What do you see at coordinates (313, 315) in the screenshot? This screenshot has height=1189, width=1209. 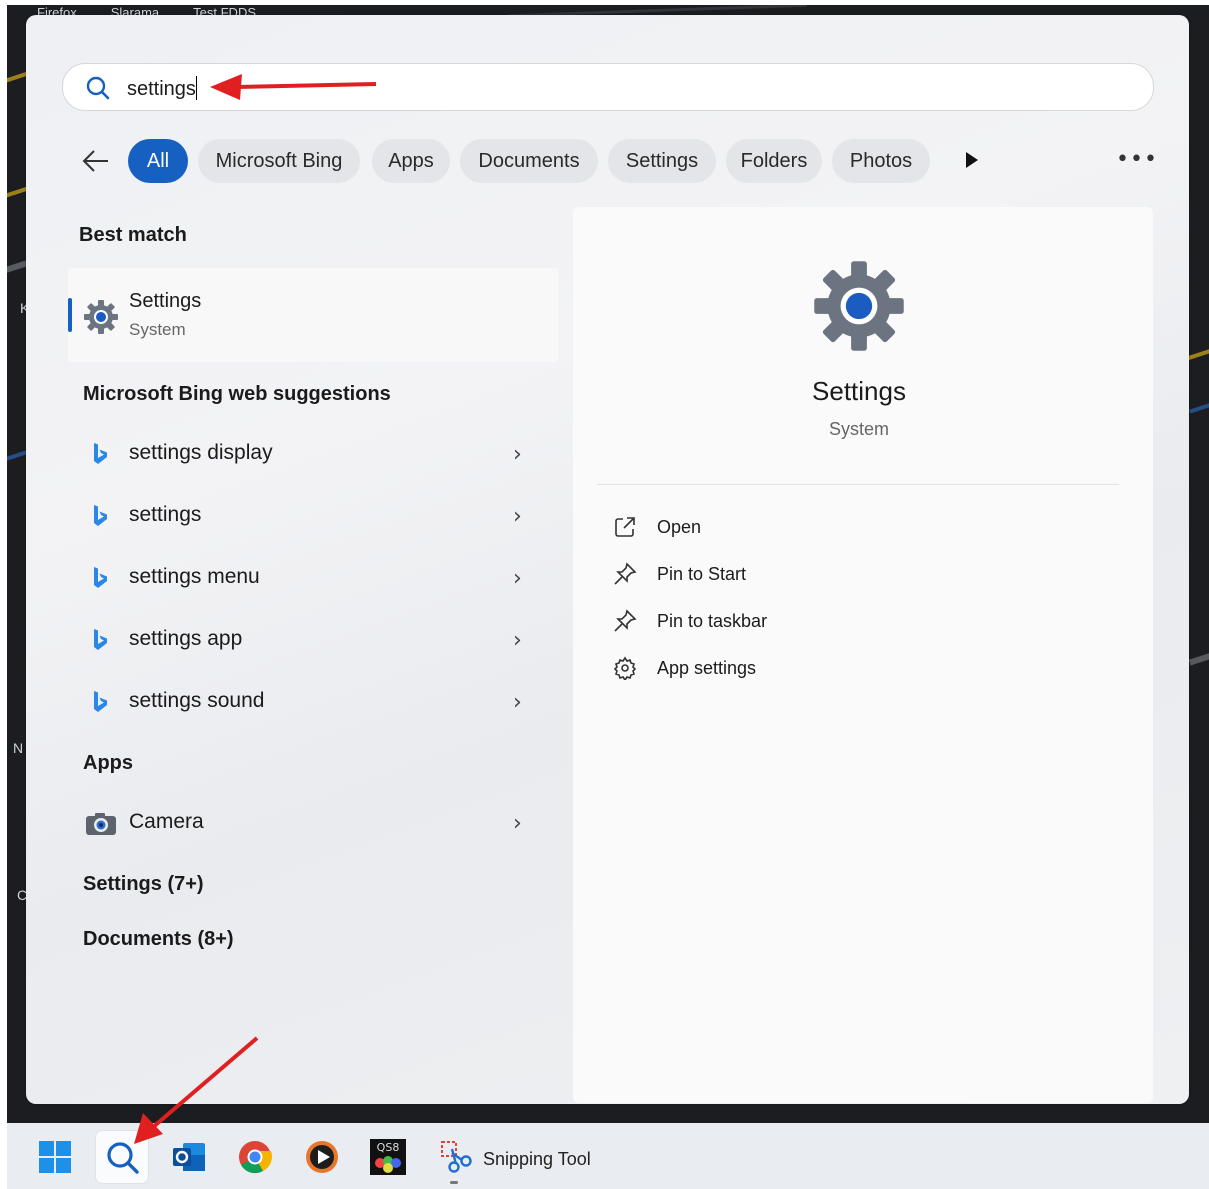 I see `best-match-result: Settings System` at bounding box center [313, 315].